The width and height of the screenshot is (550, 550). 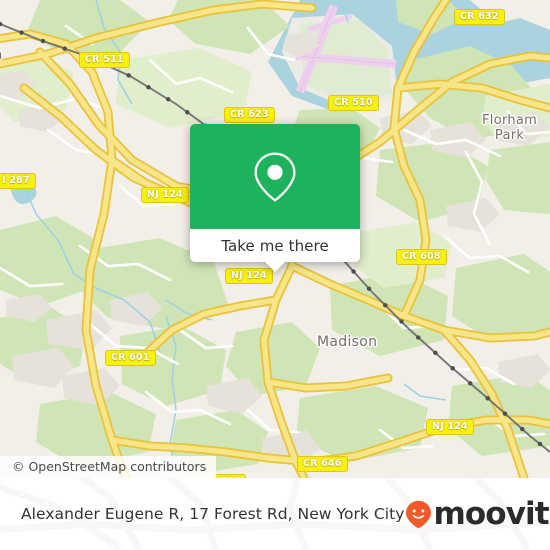 What do you see at coordinates (510, 128) in the screenshot?
I see `place-label-florham-park: Florham Park` at bounding box center [510, 128].